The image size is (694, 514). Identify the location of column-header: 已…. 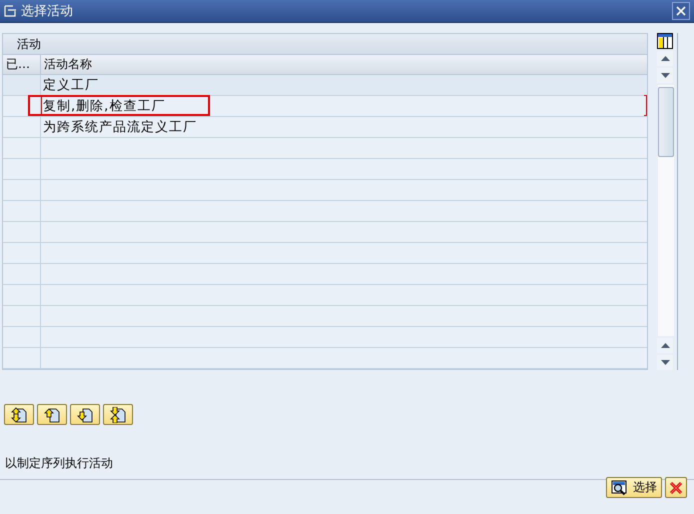
(22, 64).